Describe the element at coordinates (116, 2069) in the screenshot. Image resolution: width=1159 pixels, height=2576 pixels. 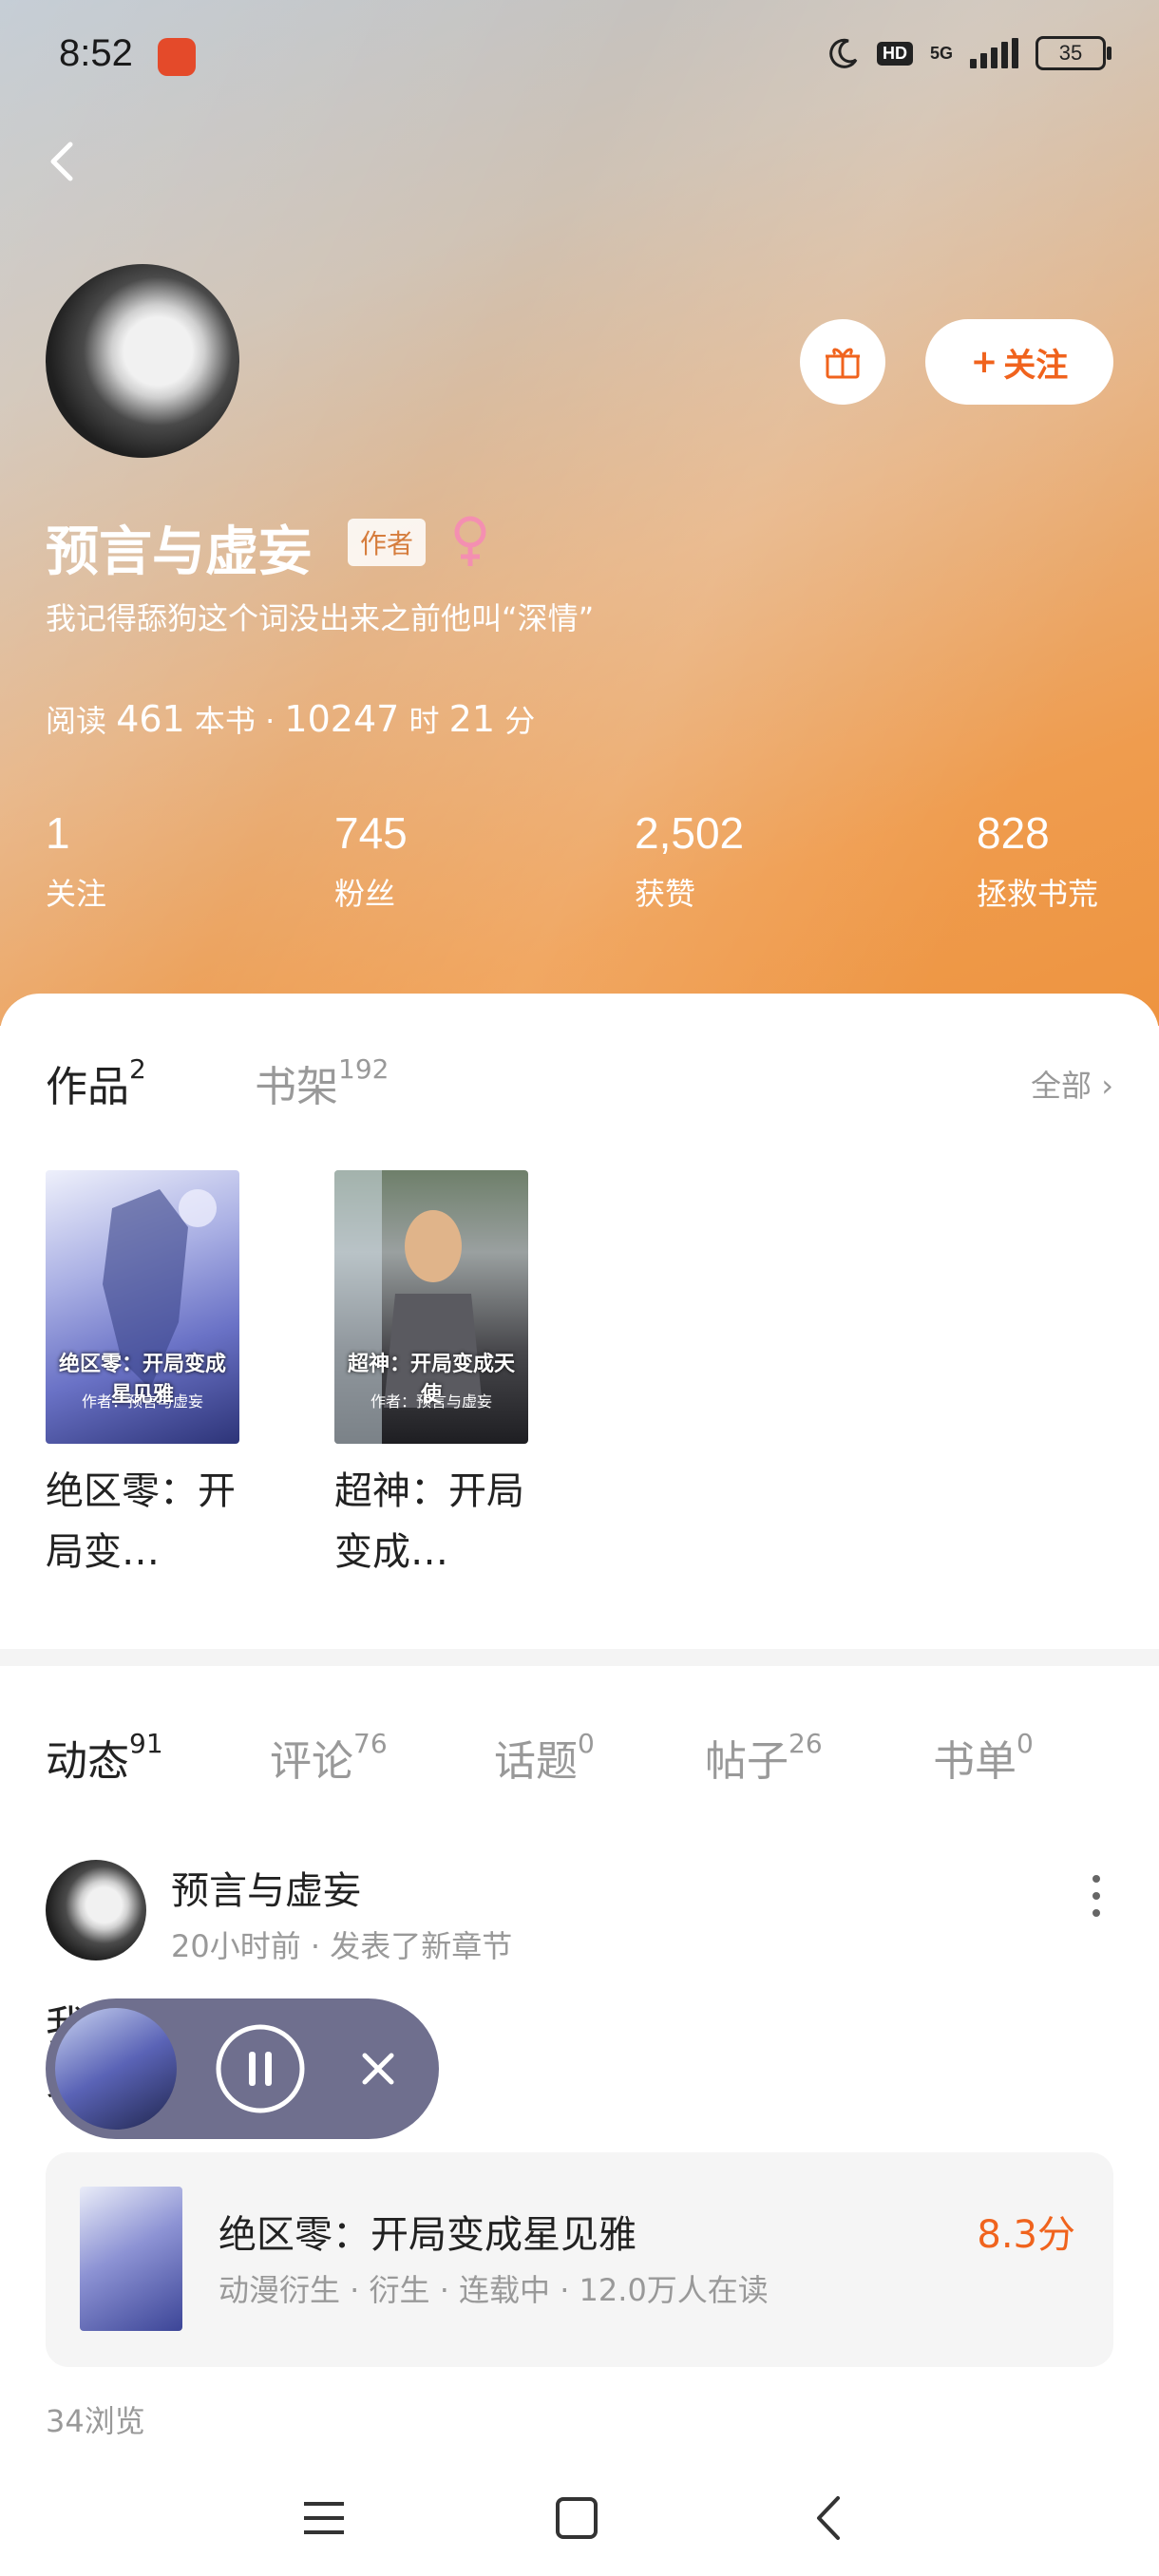
I see `player-cover` at that location.